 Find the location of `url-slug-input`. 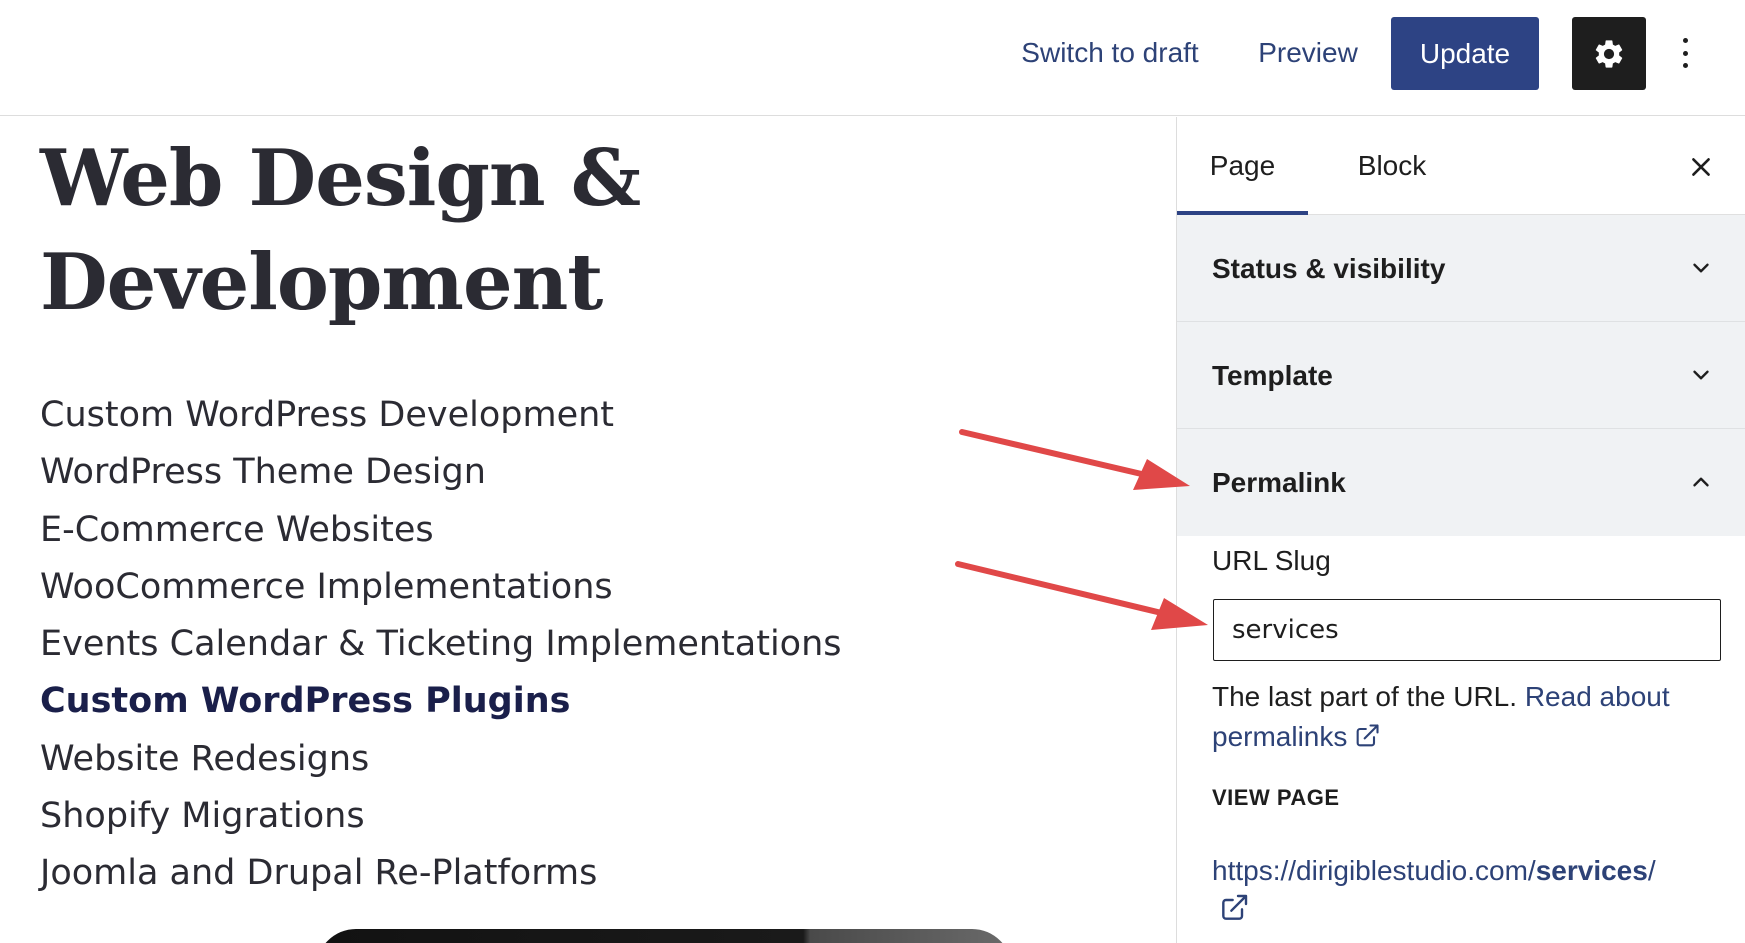

url-slug-input is located at coordinates (1467, 630).